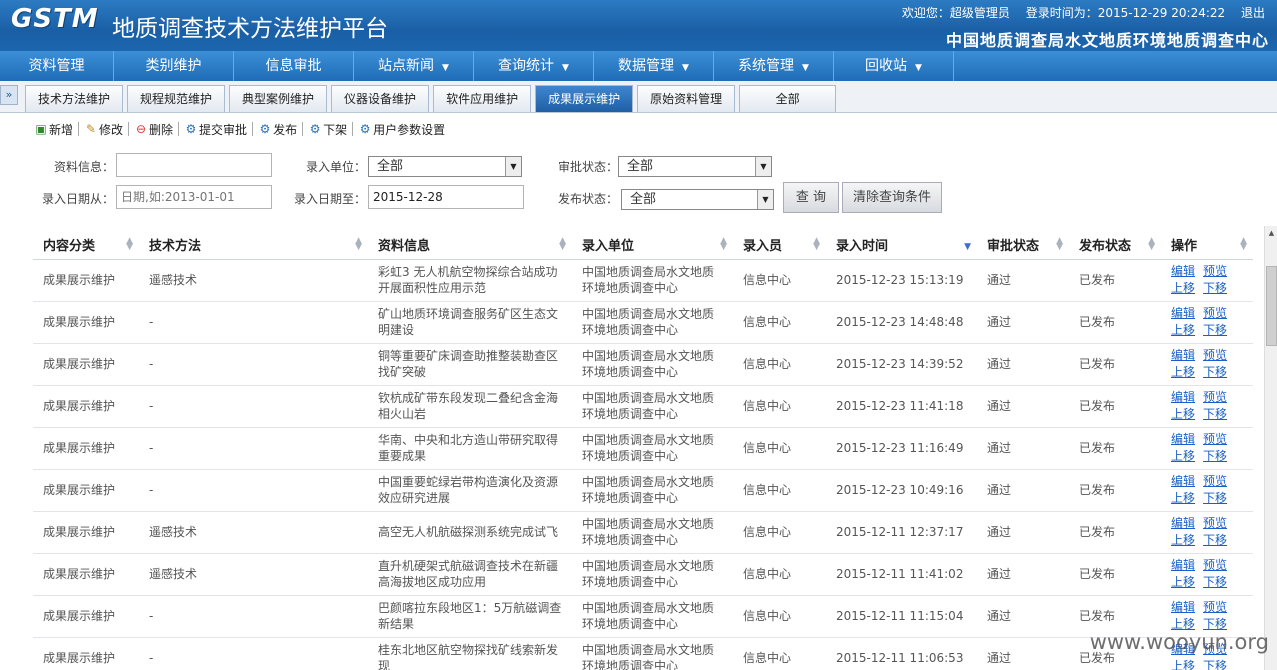 The width and height of the screenshot is (1277, 670). What do you see at coordinates (174, 66) in the screenshot?
I see `nav-item-1: 类别维护` at bounding box center [174, 66].